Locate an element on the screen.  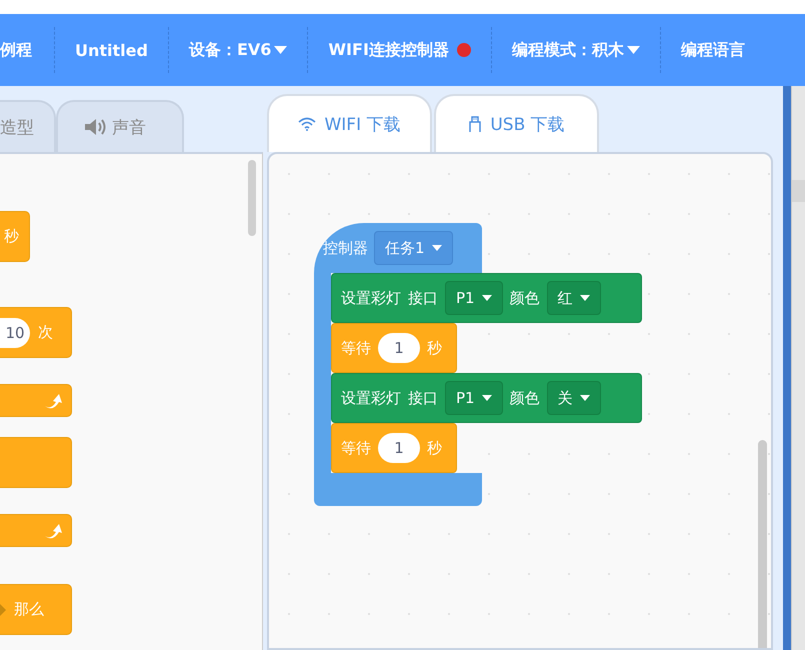
connect-button: WIFI连接控制器 is located at coordinates (399, 50).